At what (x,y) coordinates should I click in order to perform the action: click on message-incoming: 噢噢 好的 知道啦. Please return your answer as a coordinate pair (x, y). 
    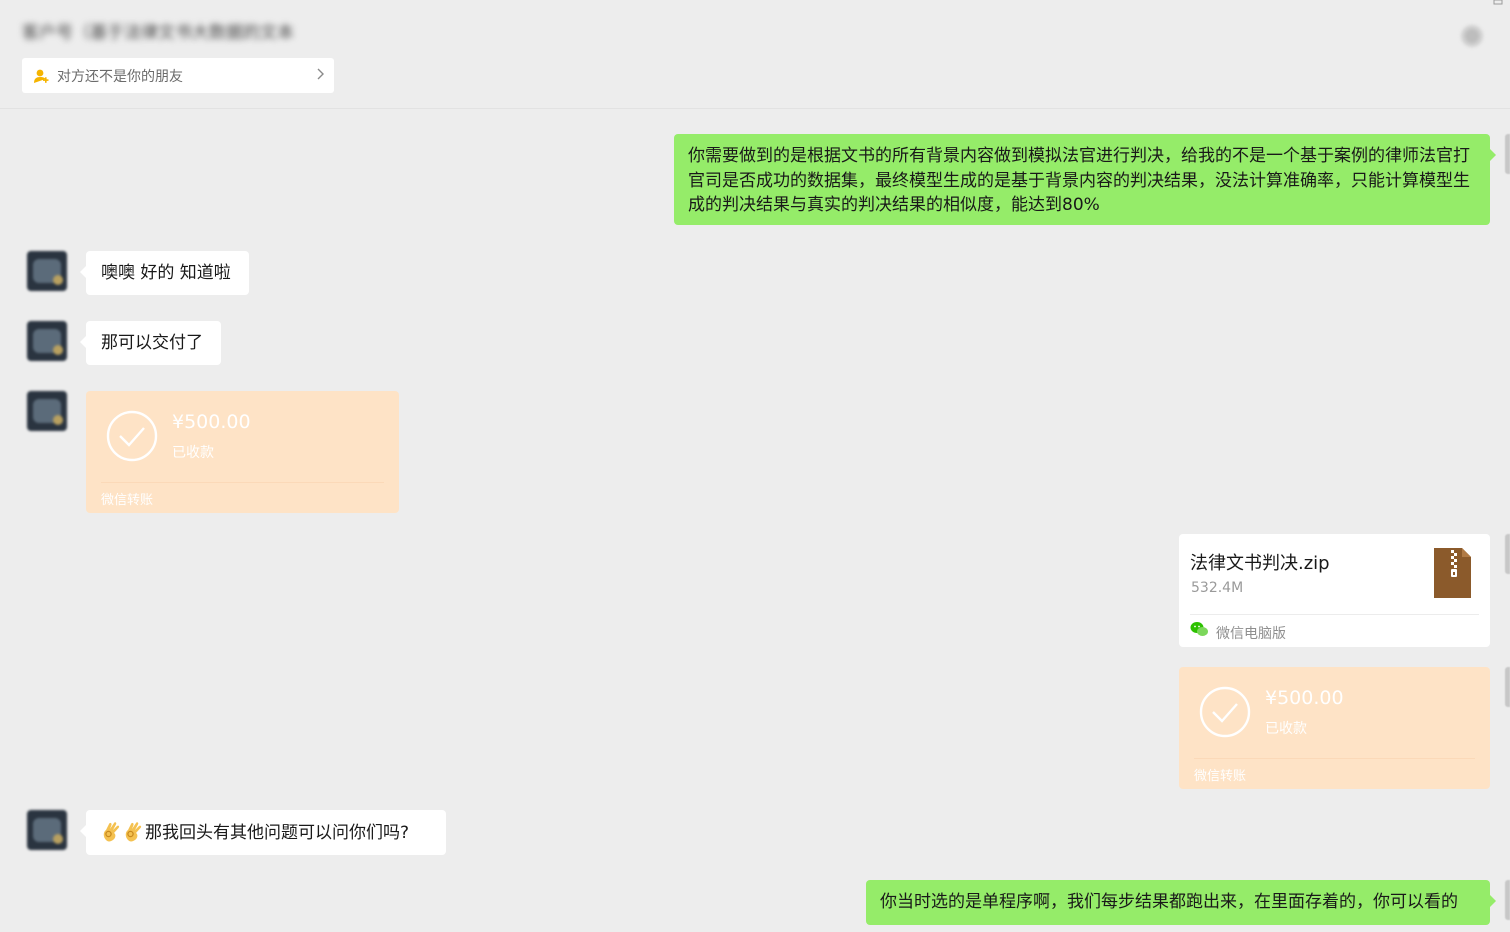
    Looking at the image, I should click on (164, 273).